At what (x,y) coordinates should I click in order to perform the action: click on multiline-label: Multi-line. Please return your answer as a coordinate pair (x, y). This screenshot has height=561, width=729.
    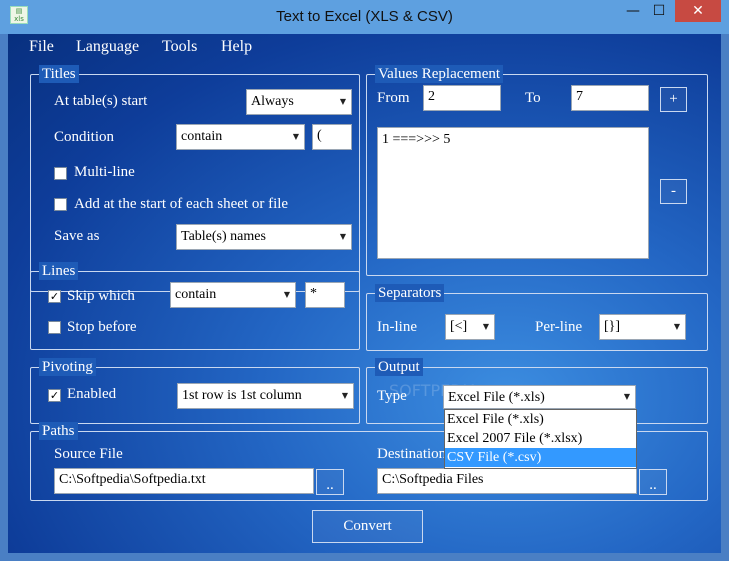
    Looking at the image, I should click on (104, 172).